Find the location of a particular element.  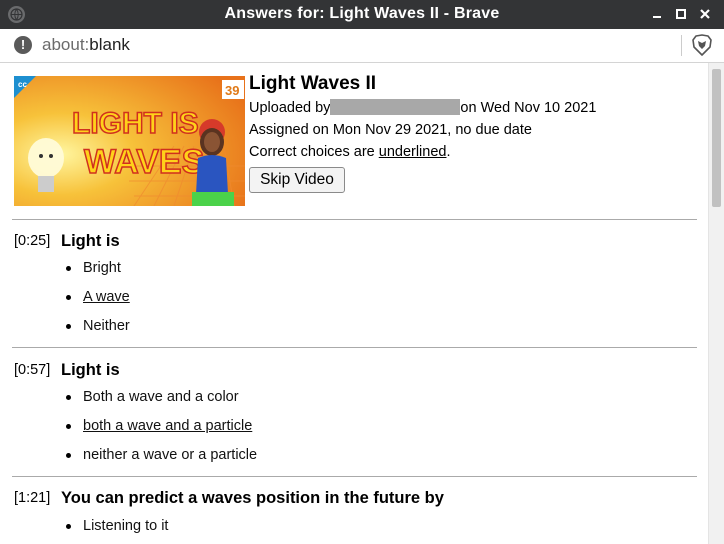

channel-badge: cc is located at coordinates (22, 84).